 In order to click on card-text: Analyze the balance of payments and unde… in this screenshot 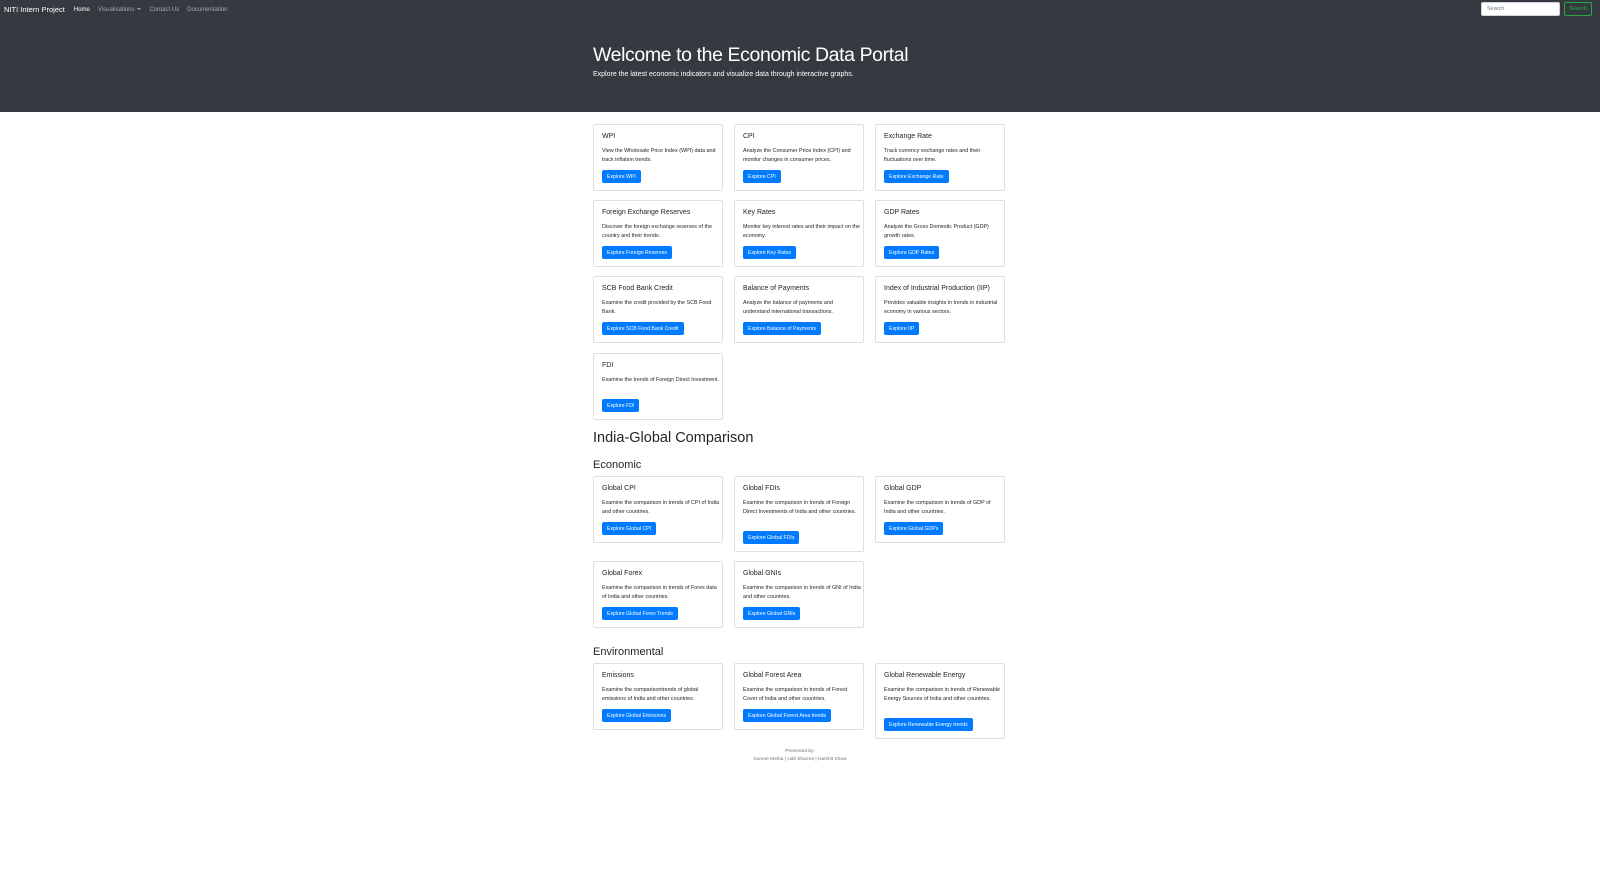, I will do `click(788, 307)`.